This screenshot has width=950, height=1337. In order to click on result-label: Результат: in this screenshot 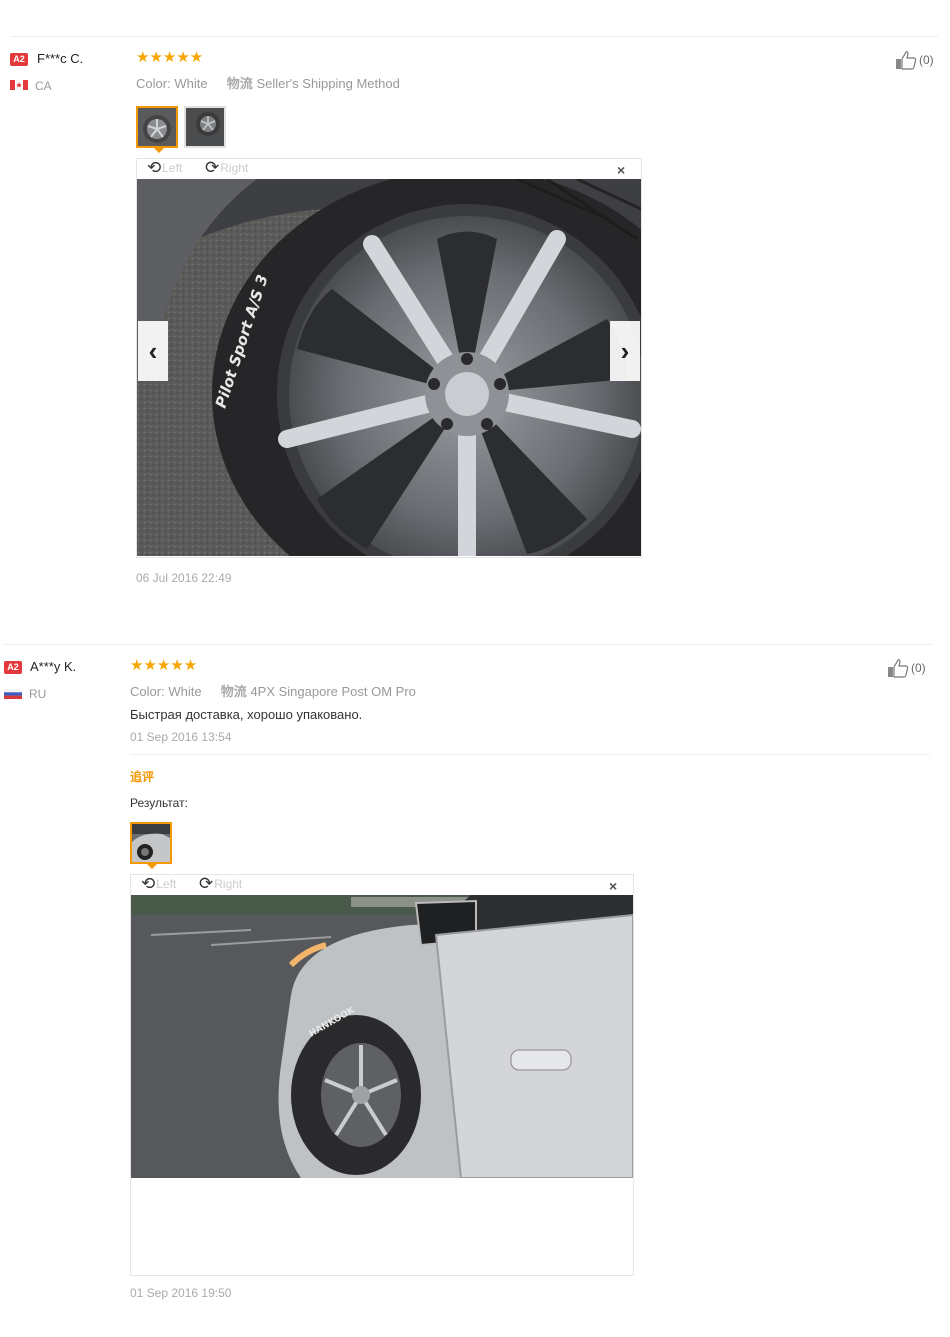, I will do `click(159, 803)`.